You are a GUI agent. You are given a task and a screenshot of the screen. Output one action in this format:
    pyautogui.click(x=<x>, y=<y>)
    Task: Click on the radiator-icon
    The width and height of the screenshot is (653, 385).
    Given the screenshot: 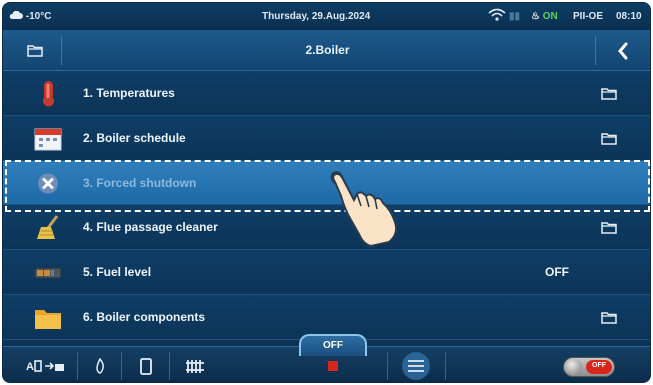 What is the action you would take?
    pyautogui.click(x=195, y=366)
    